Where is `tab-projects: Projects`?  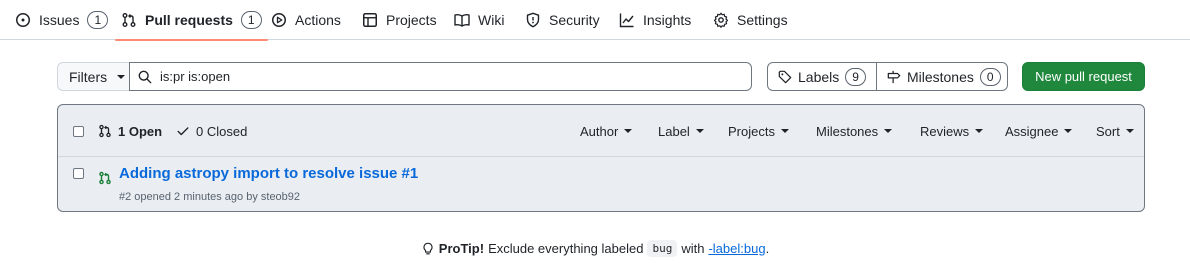
tab-projects: Projects is located at coordinates (399, 20).